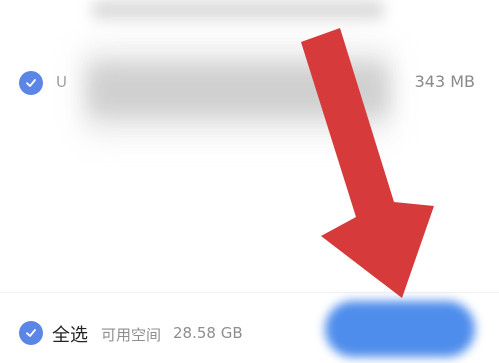 This screenshot has height=363, width=499. Describe the element at coordinates (208, 333) in the screenshot. I see `available-space-value: 28.58 GB` at that location.